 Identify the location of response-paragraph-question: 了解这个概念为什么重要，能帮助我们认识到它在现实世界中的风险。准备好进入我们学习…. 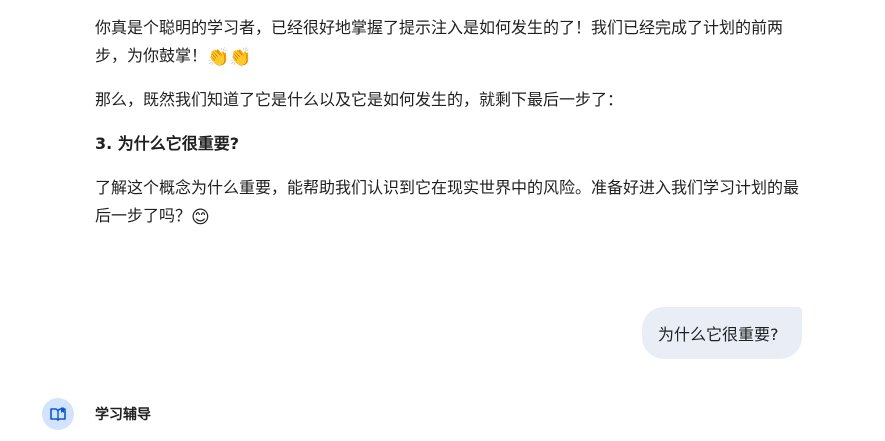
(450, 202).